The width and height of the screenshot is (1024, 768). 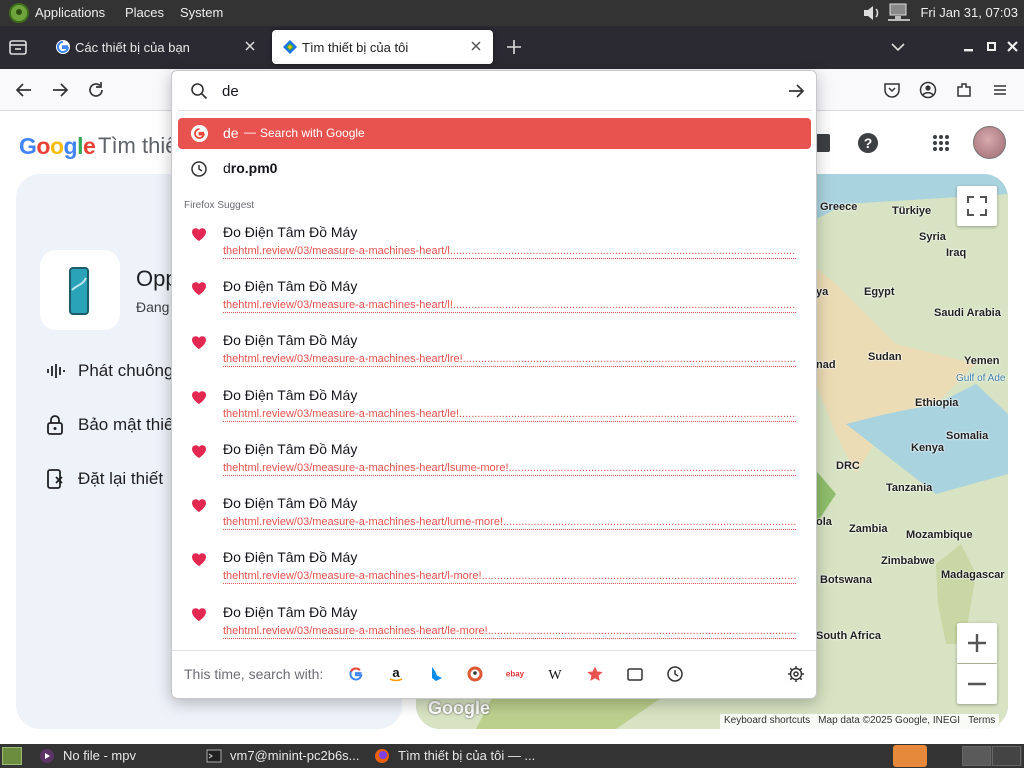 What do you see at coordinates (981, 378) in the screenshot?
I see `map-label: Gulf of Ade` at bounding box center [981, 378].